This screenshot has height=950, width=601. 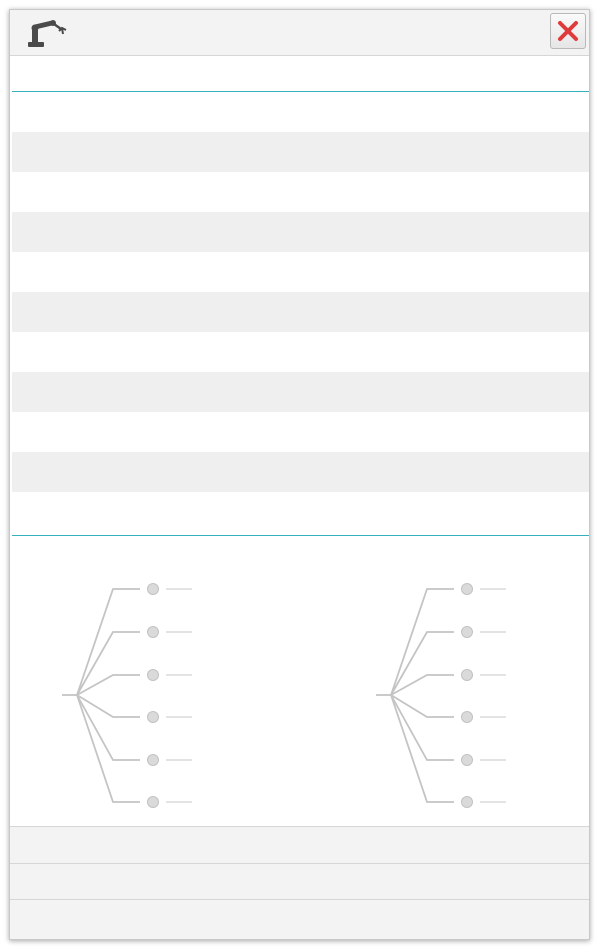 I want to click on list-header, so click(x=299, y=73).